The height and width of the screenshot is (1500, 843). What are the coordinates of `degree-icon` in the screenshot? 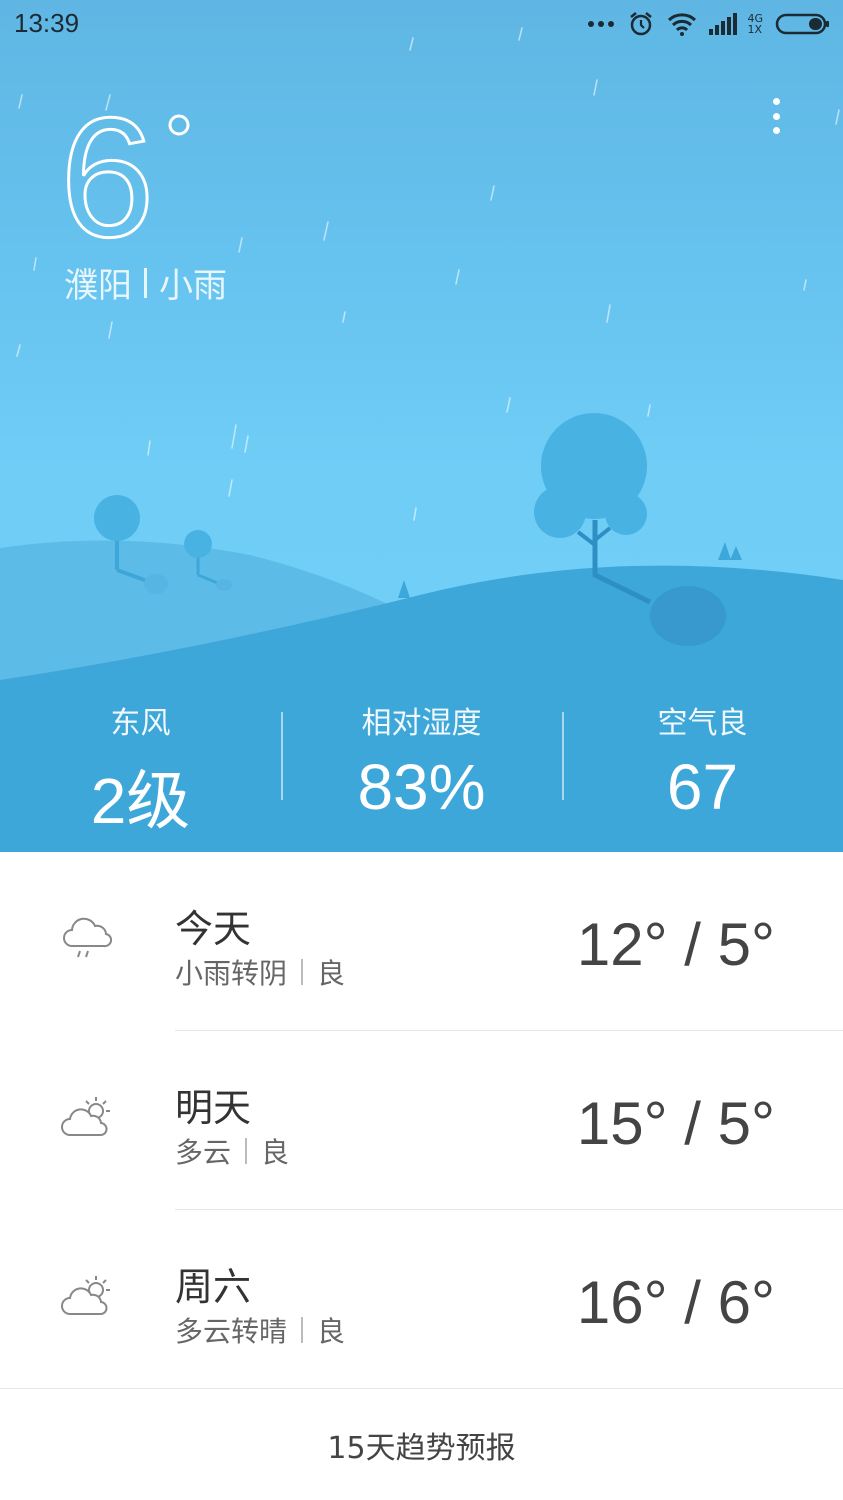 It's located at (179, 125).